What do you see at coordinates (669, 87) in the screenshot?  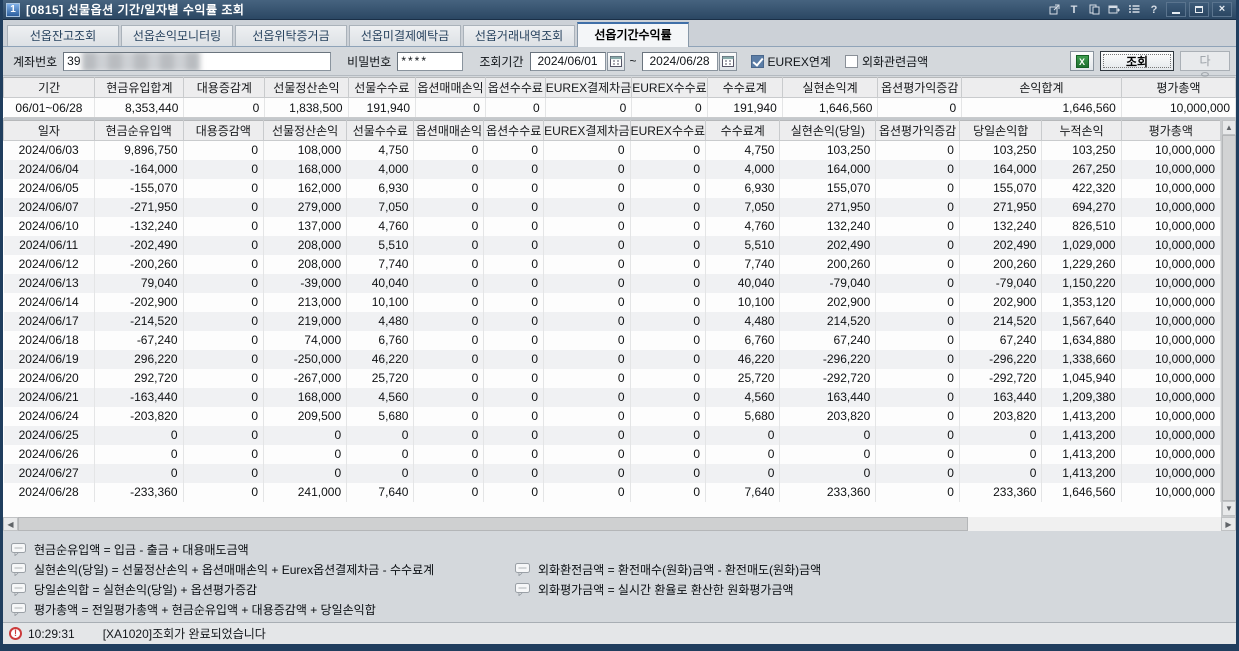 I see `column-header: EUREX수수료` at bounding box center [669, 87].